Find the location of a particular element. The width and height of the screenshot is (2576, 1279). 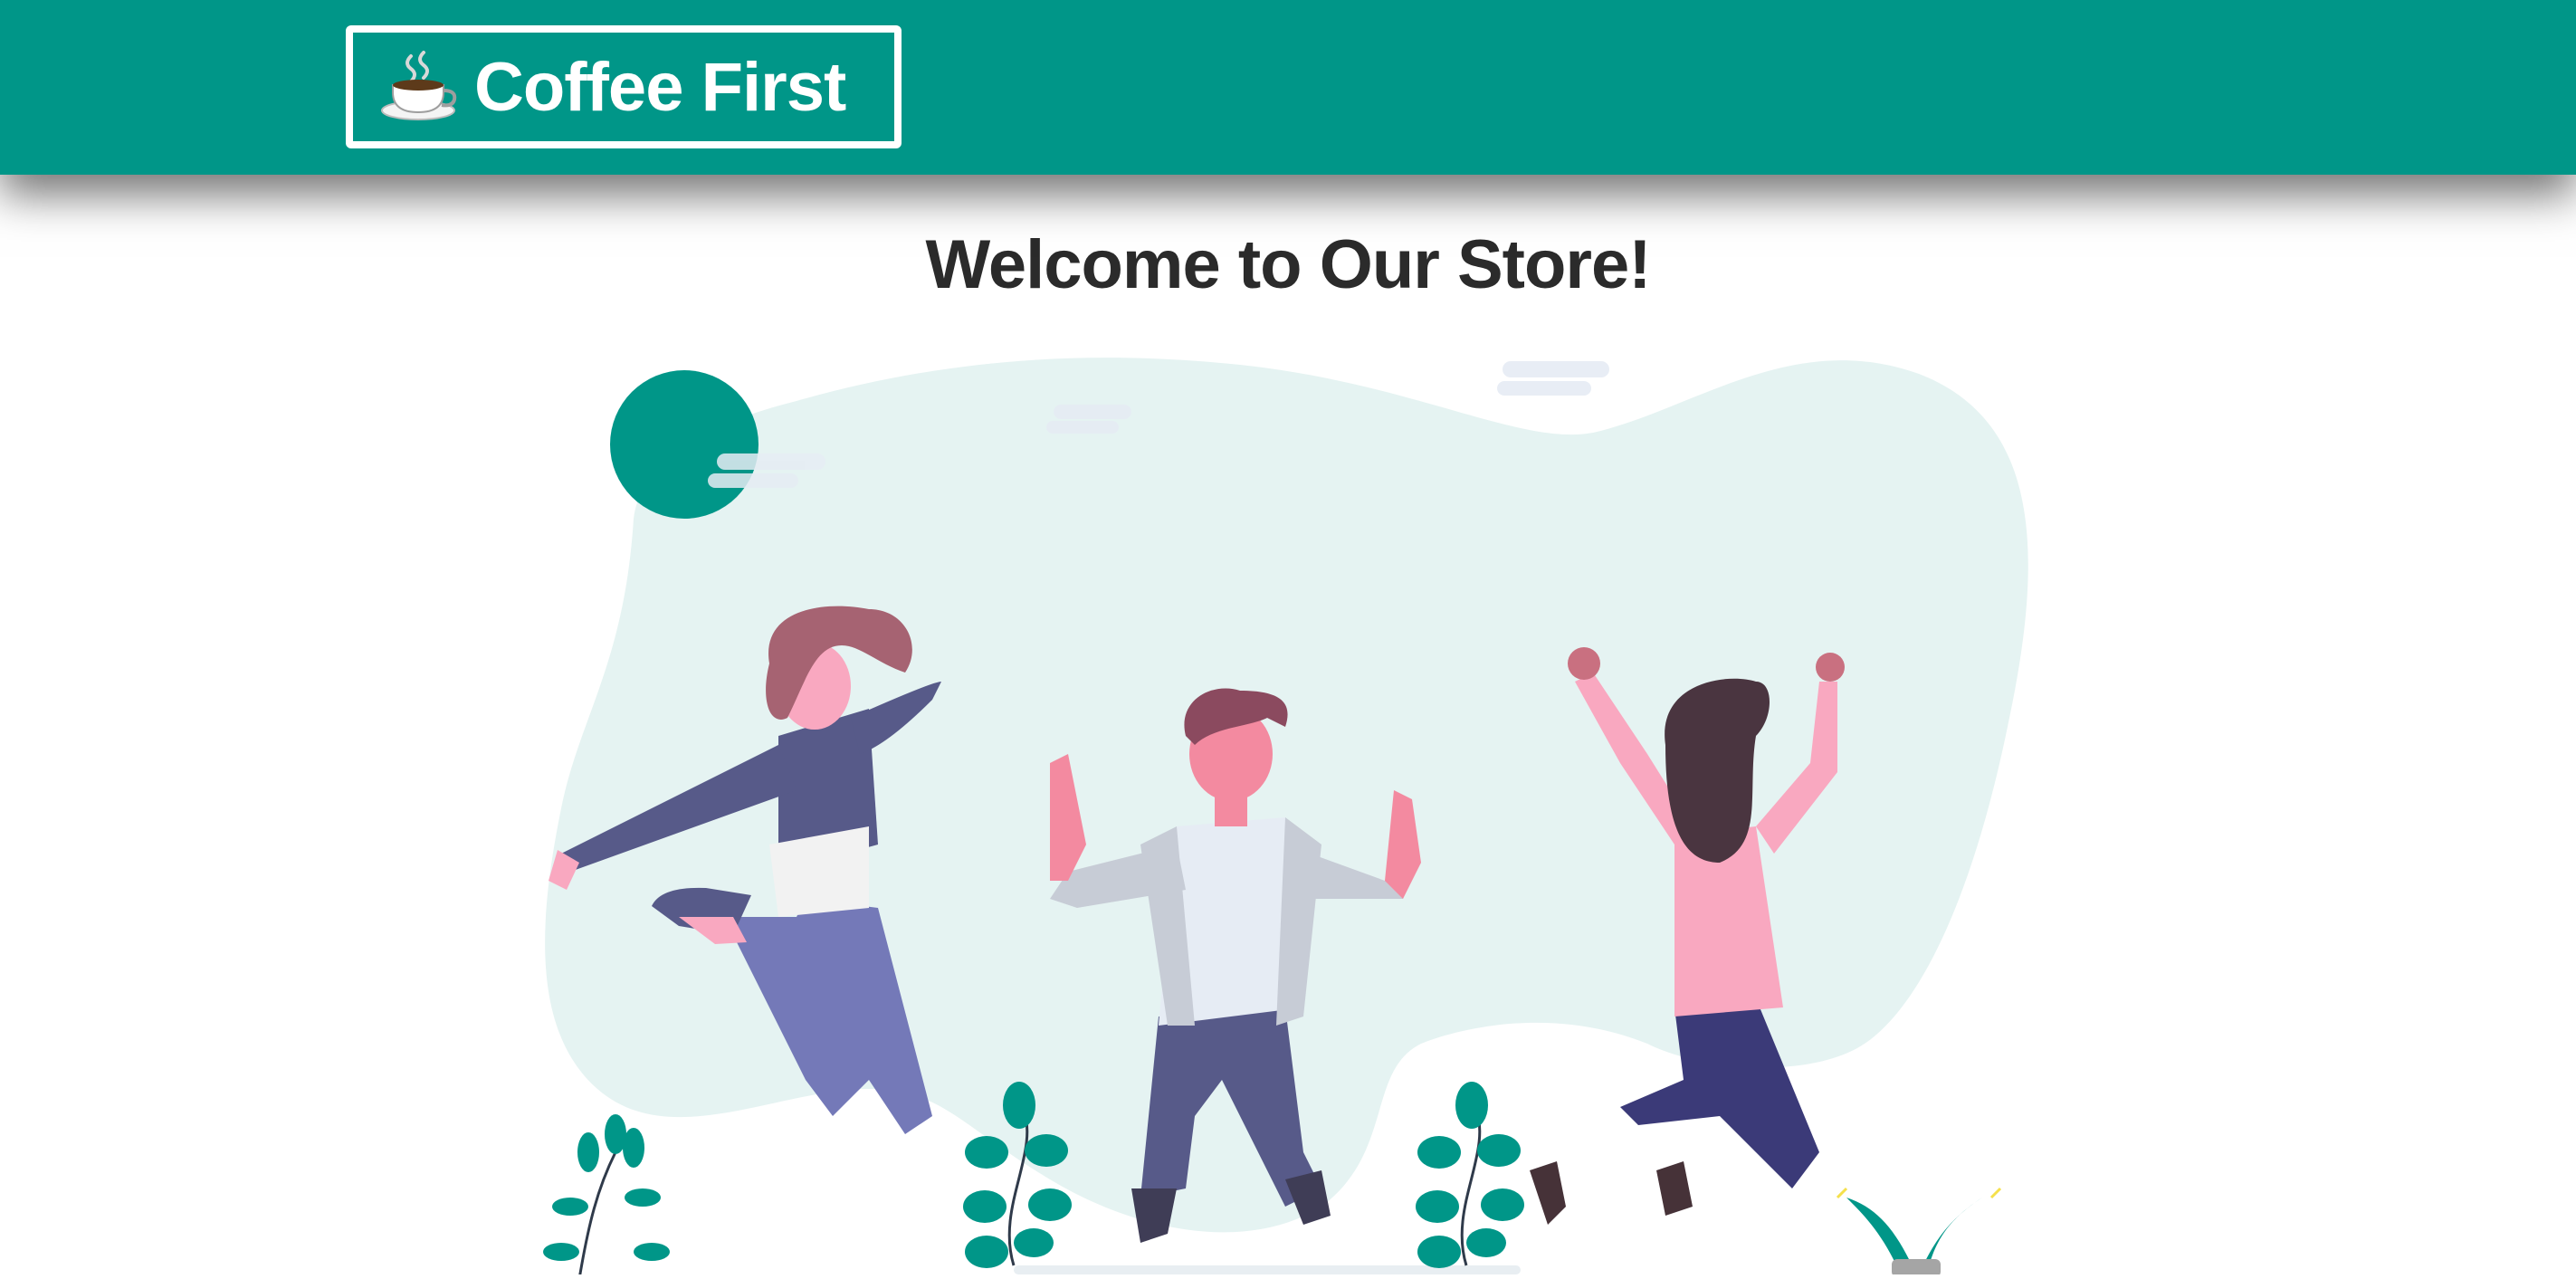

page-title: Welcome to Our Store! is located at coordinates (1288, 264).